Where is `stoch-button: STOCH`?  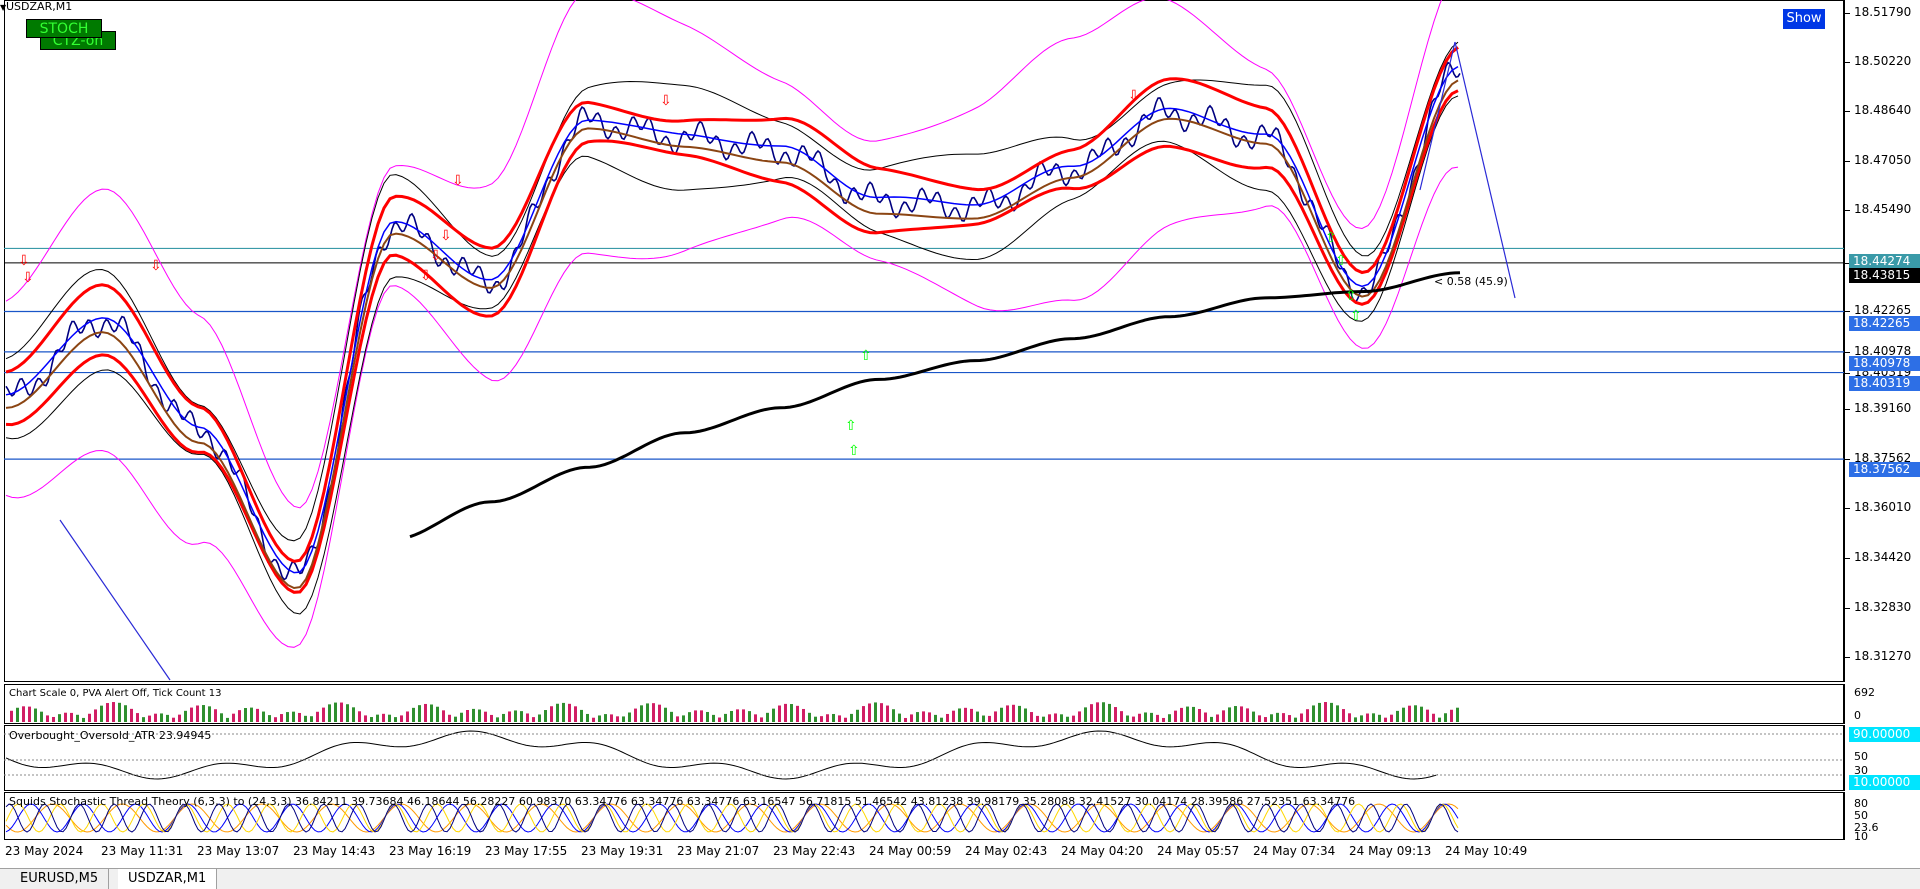 stoch-button: STOCH is located at coordinates (64, 28).